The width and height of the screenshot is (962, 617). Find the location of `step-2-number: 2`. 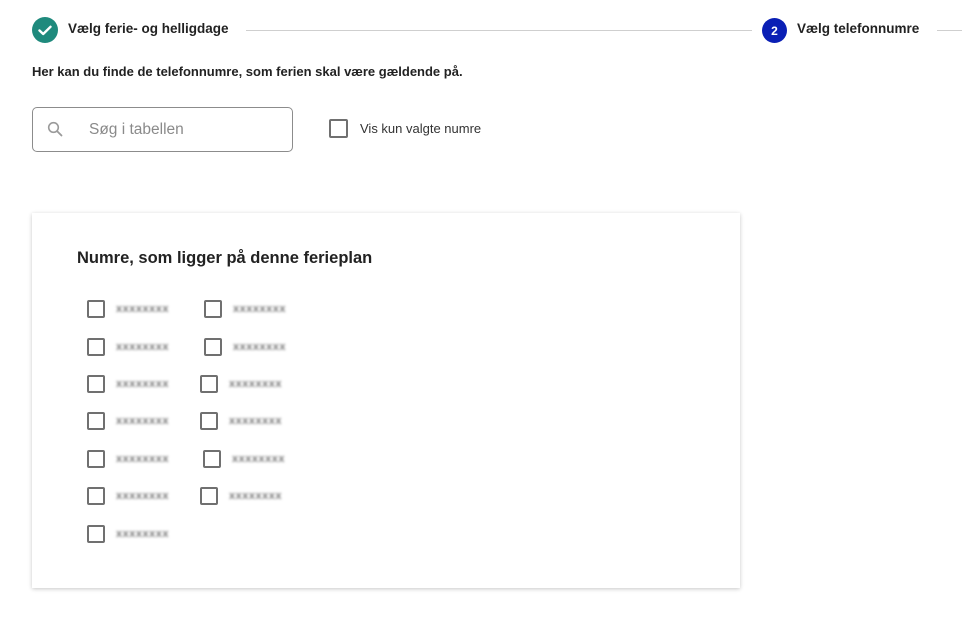

step-2-number: 2 is located at coordinates (774, 30).